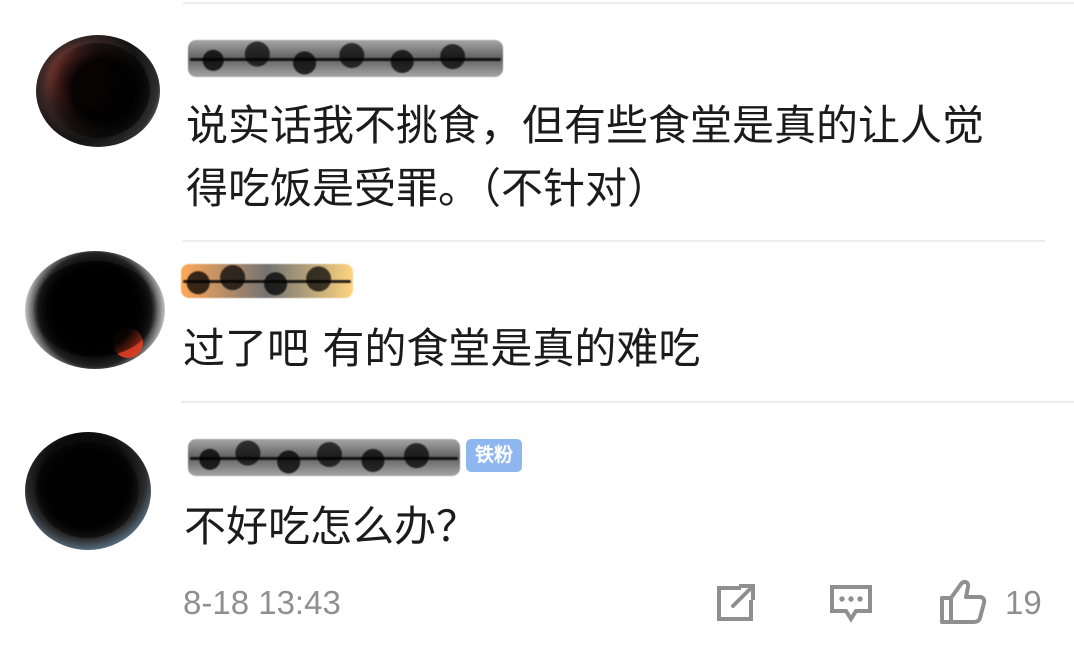 This screenshot has height=653, width=1074. What do you see at coordinates (1023, 602) in the screenshot?
I see `like-count: 19` at bounding box center [1023, 602].